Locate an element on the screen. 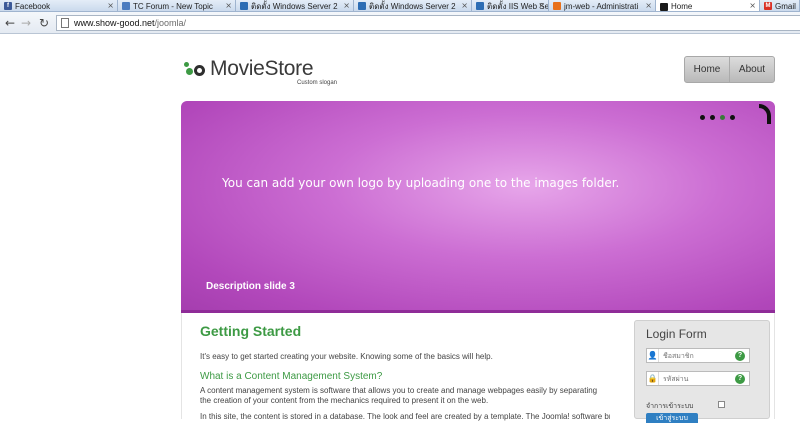 This screenshot has height=423, width=800. browser-tab-label: Gmail is located at coordinates (785, 6).